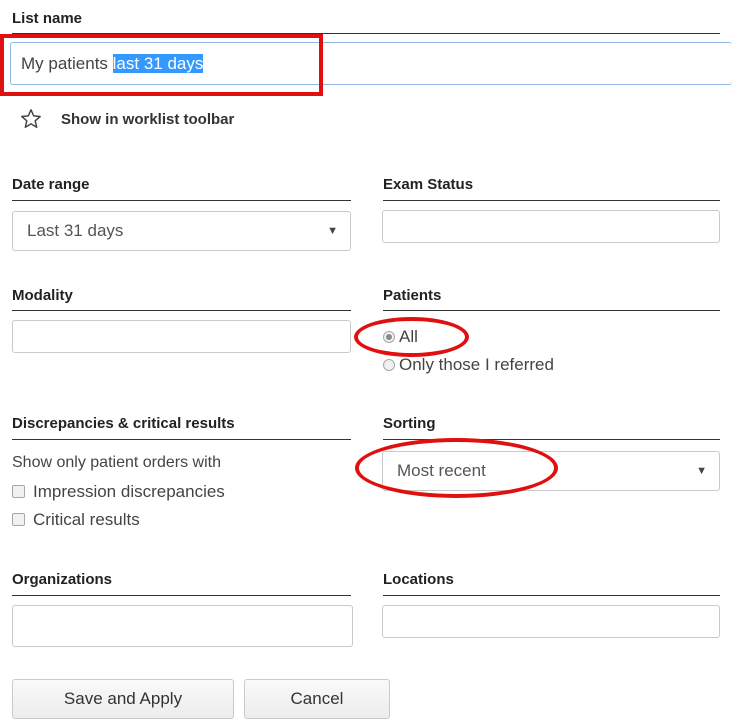 Image resolution: width=732 pixels, height=719 pixels. I want to click on organizations-rule, so click(181, 595).